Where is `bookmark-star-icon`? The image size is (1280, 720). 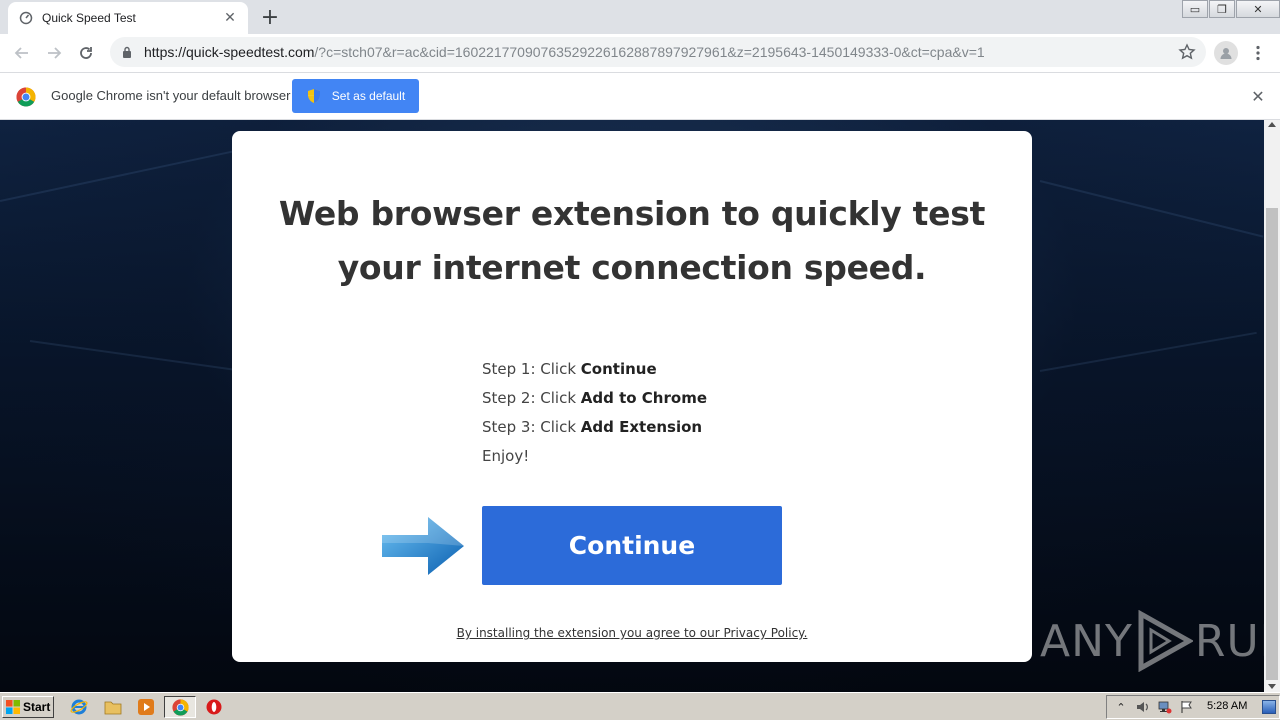 bookmark-star-icon is located at coordinates (1187, 52).